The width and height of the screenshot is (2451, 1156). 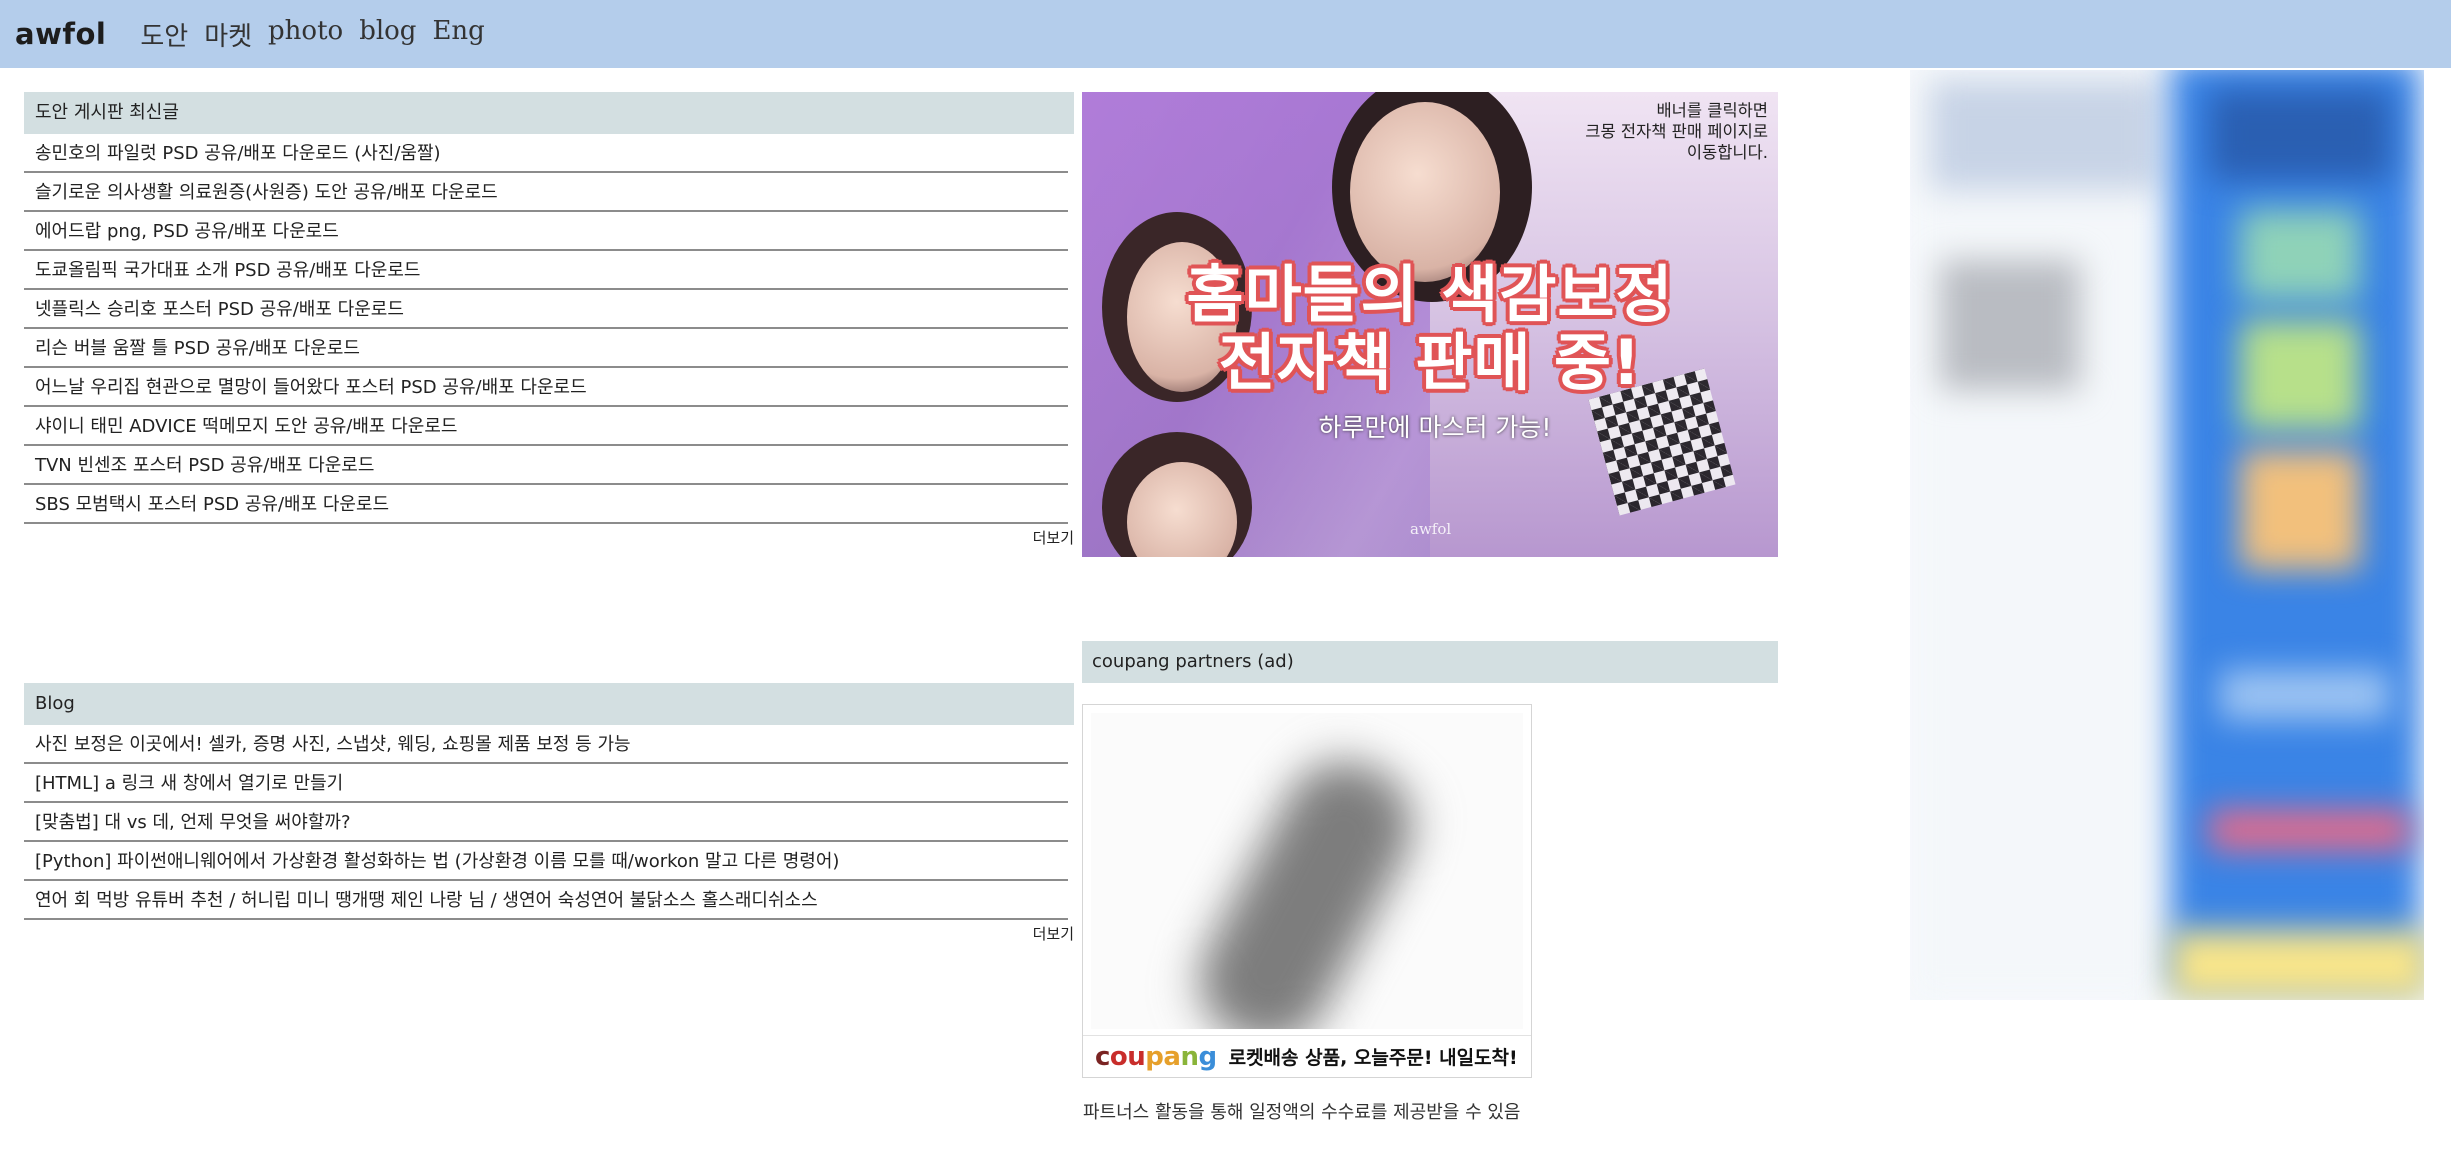 What do you see at coordinates (1435, 427) in the screenshot?
I see `banner-subline: 하루만에 마스터 가능!` at bounding box center [1435, 427].